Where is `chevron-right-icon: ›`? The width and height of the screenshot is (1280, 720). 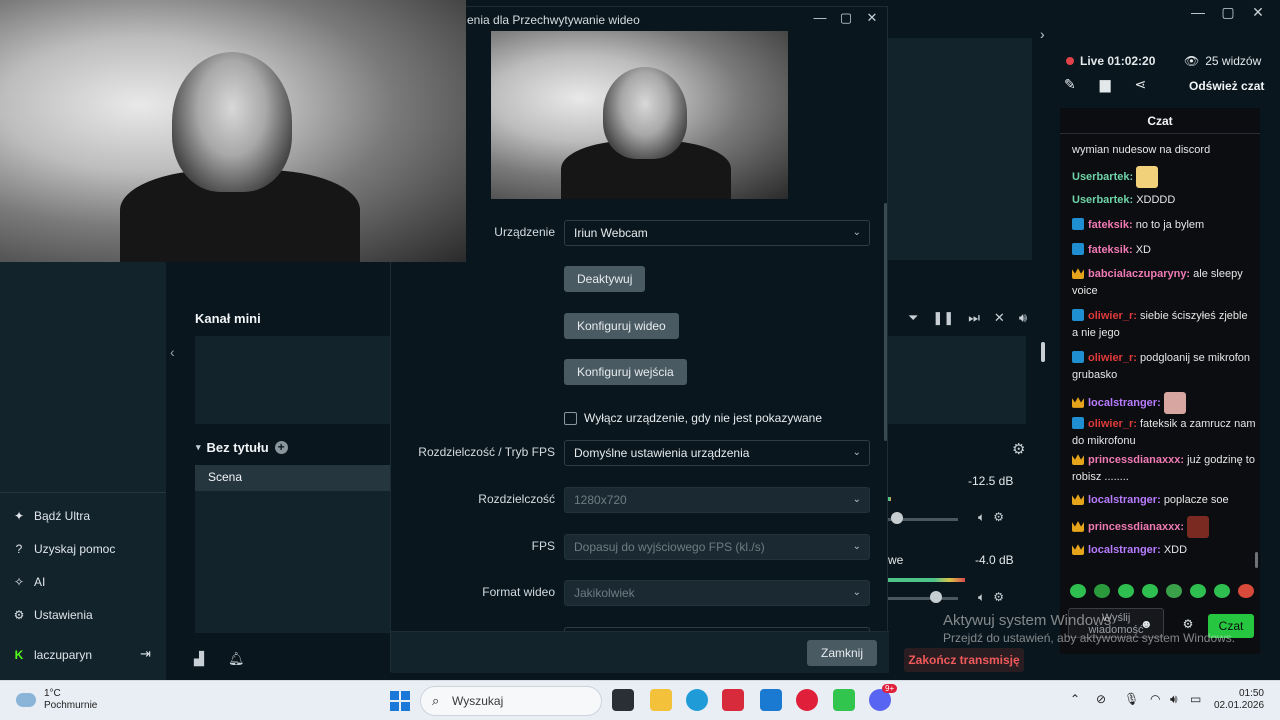
chevron-right-icon: › is located at coordinates (1042, 34).